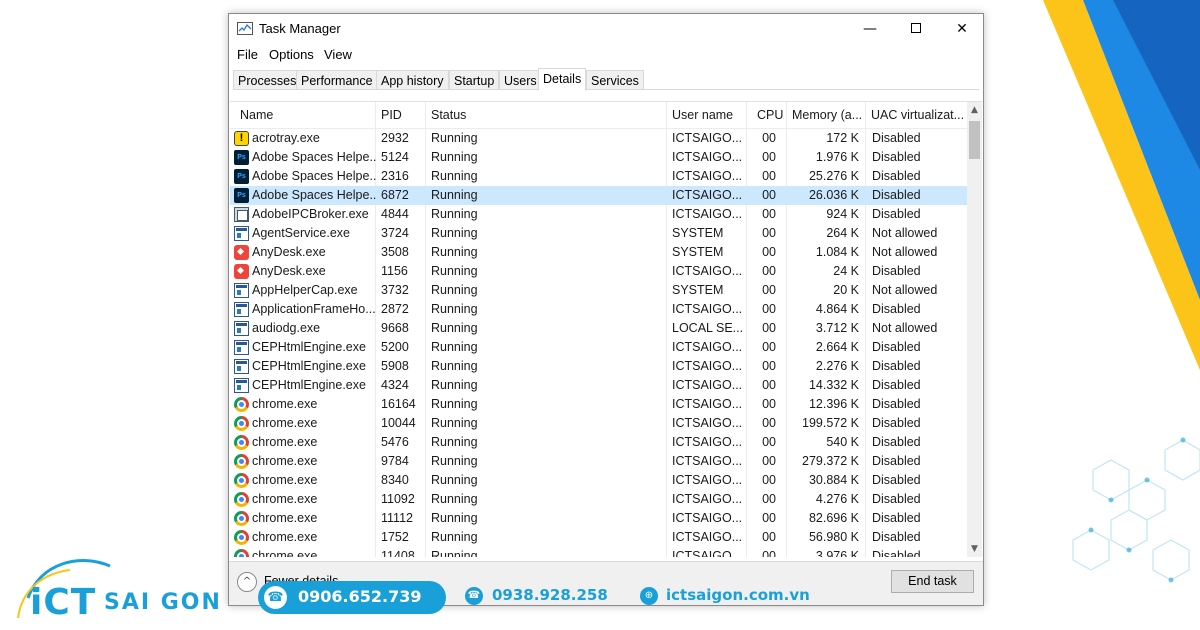 The width and height of the screenshot is (1200, 630). I want to click on menu-view: View, so click(338, 54).